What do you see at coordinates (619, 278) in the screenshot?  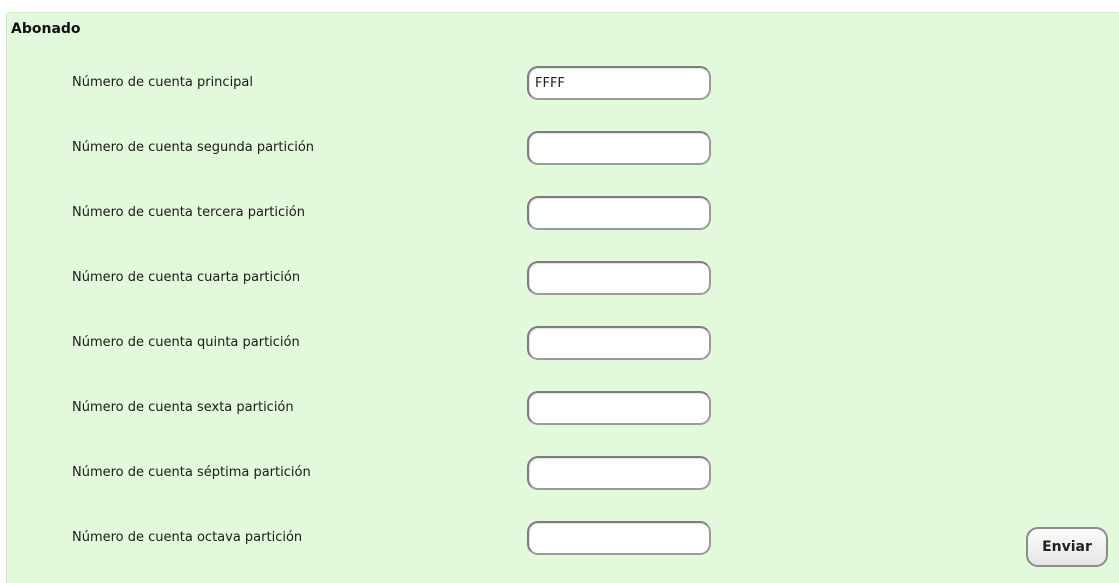 I see `account-number-fourth-partition-input` at bounding box center [619, 278].